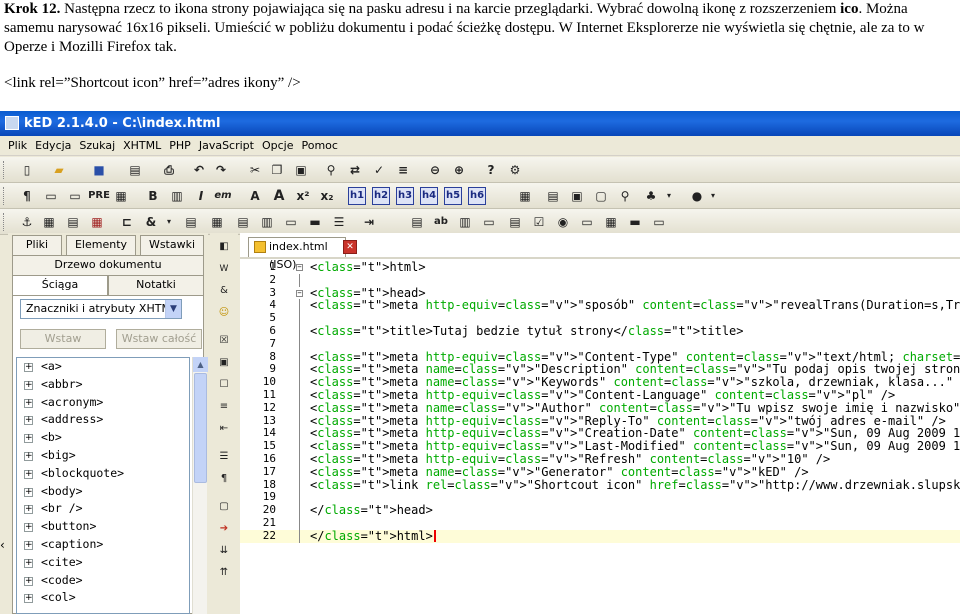 This screenshot has height=614, width=960. What do you see at coordinates (226, 146) in the screenshot?
I see `menu-javascript: JavaScript` at bounding box center [226, 146].